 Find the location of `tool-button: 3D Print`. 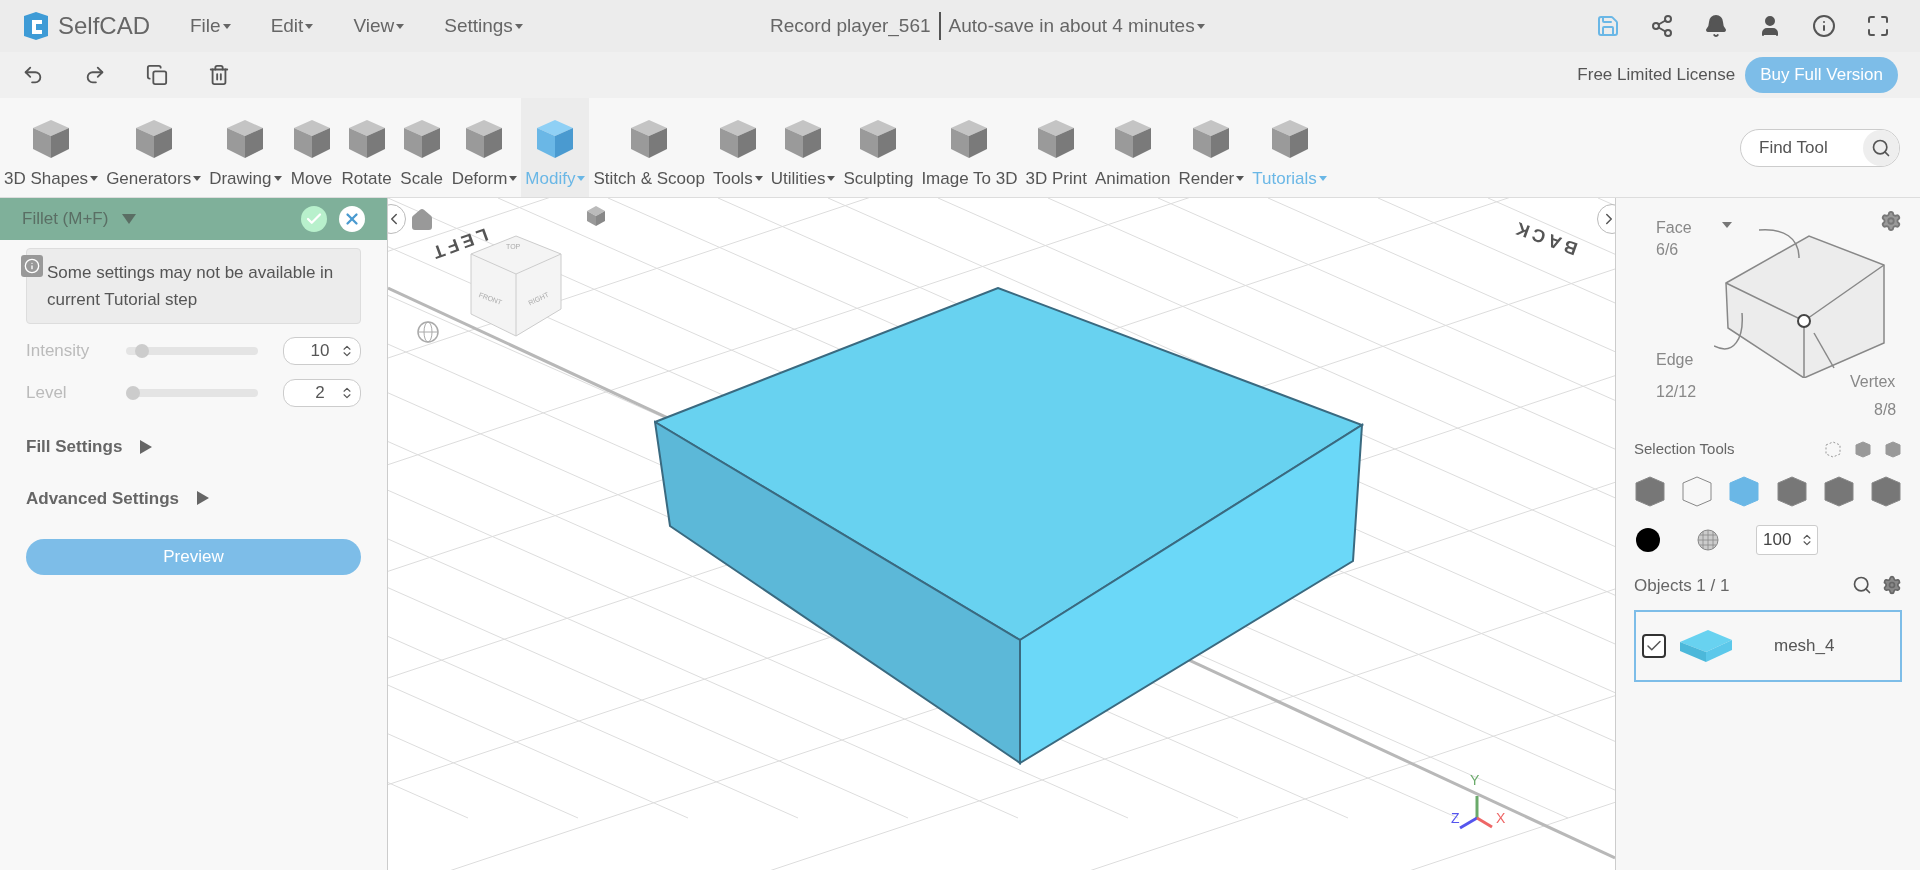

tool-button: 3D Print is located at coordinates (1056, 147).